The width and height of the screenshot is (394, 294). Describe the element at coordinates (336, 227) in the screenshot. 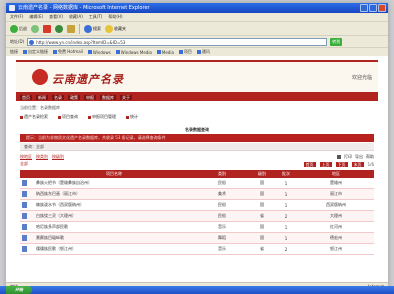

I see `row-region: 红河州` at that location.